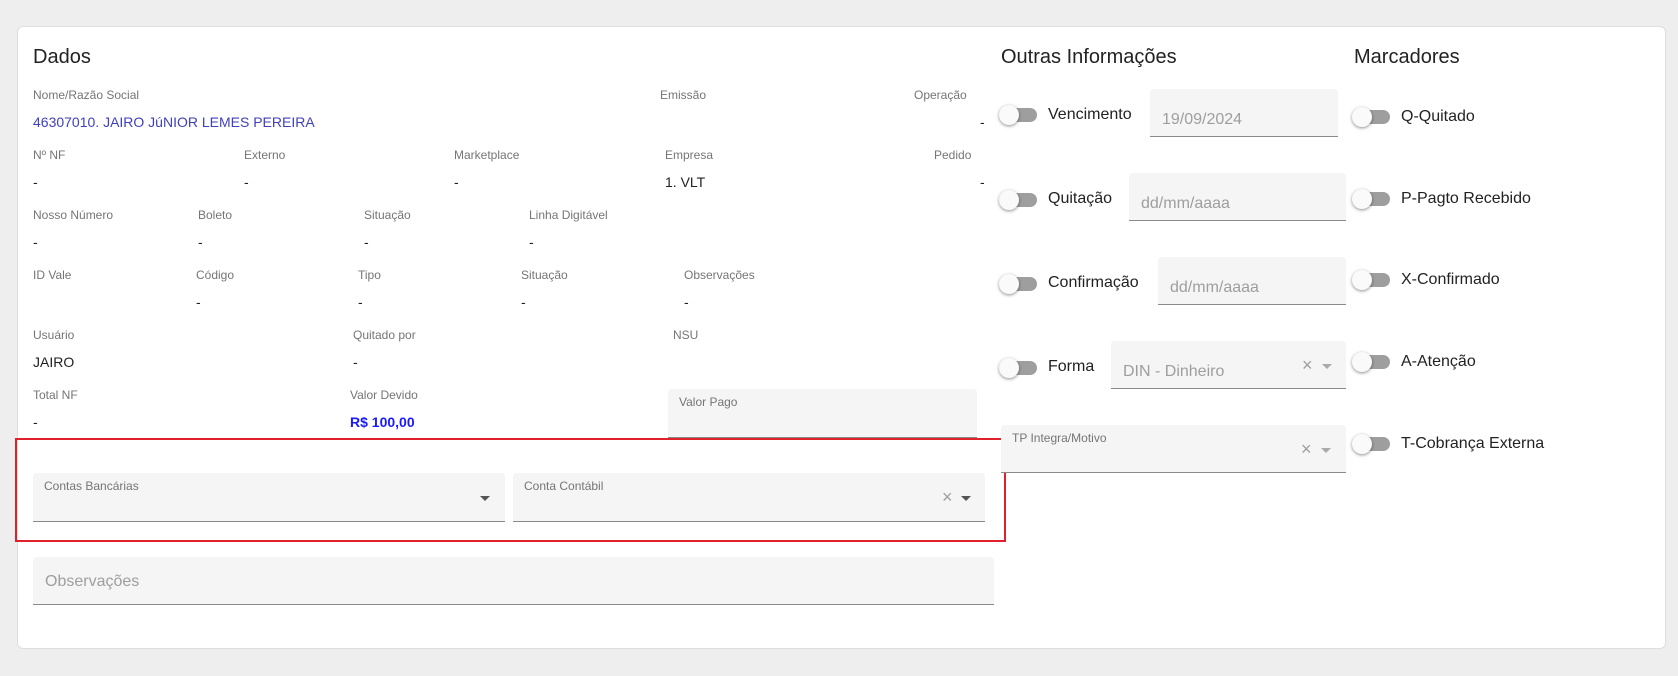  What do you see at coordinates (513, 581) in the screenshot?
I see `observacoes-field: Observações` at bounding box center [513, 581].